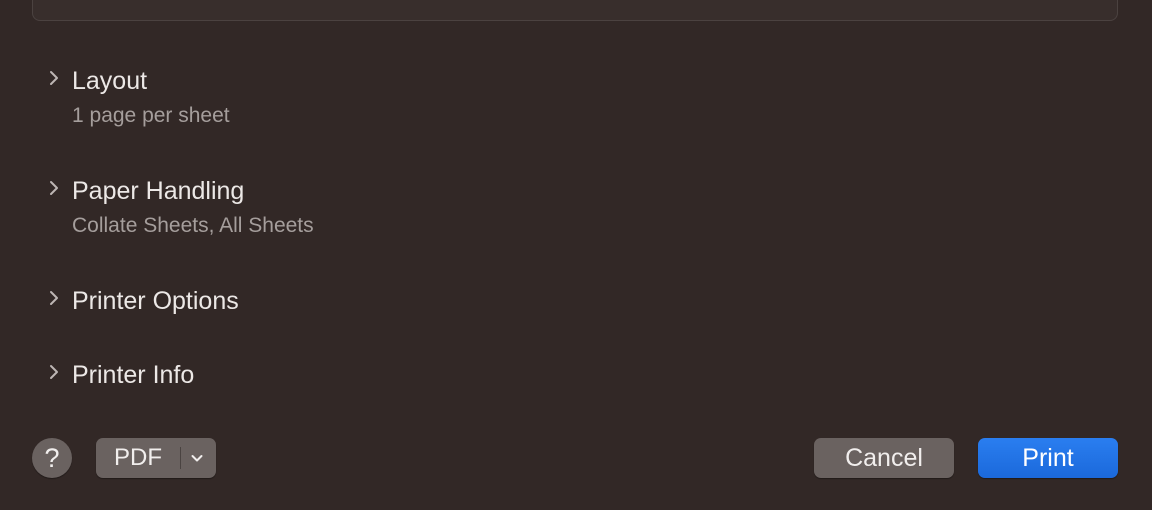 The width and height of the screenshot is (1152, 510). Describe the element at coordinates (193, 225) in the screenshot. I see `section-subtitle-paper-handling: Collate Sheets, All Sheets` at that location.